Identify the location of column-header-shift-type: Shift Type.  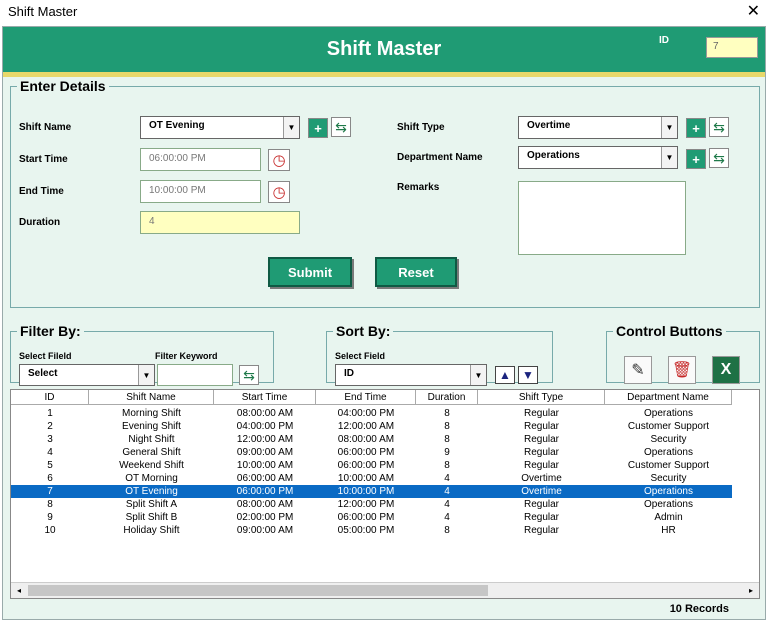
(541, 397).